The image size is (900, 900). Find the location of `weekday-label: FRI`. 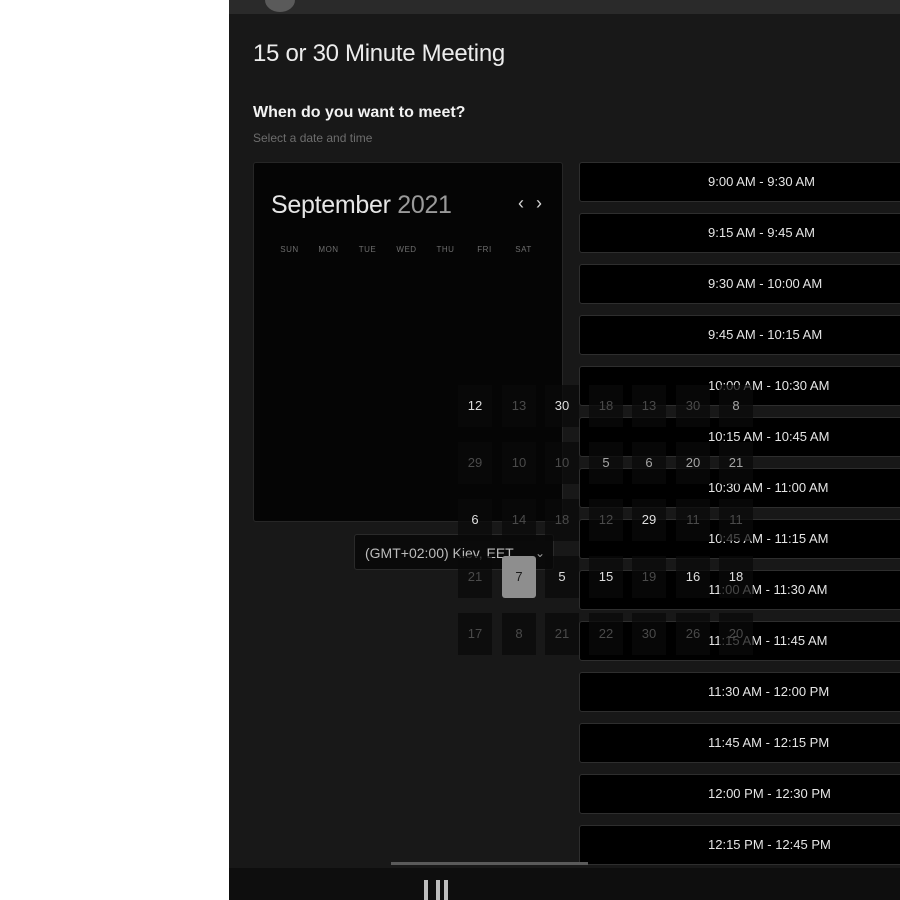

weekday-label: FRI is located at coordinates (484, 249).